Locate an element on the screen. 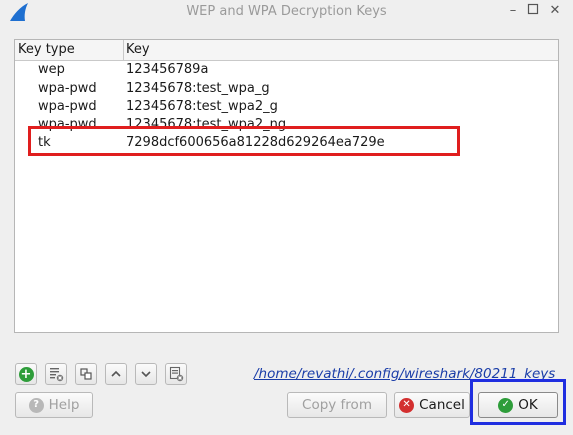  delete-list-icon is located at coordinates (57, 375).